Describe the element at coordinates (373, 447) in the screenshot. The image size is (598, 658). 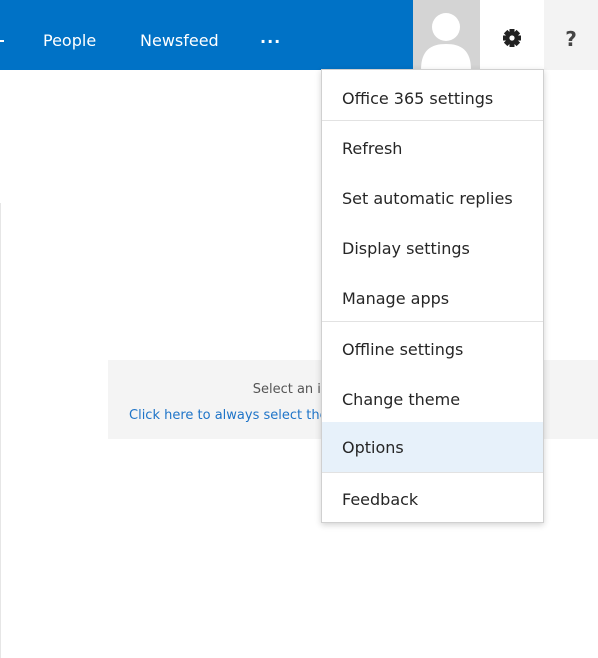
I see `menu-item-label: Options` at that location.